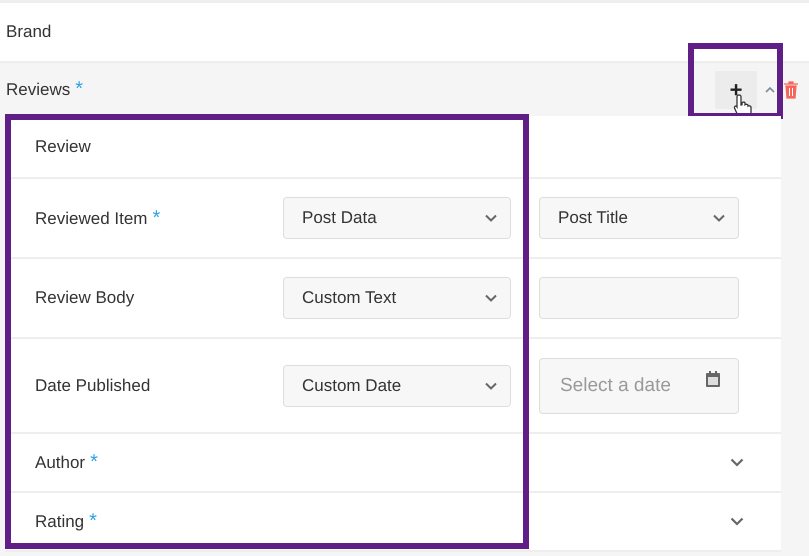  I want to click on source-dropdown: Post Data, so click(397, 218).